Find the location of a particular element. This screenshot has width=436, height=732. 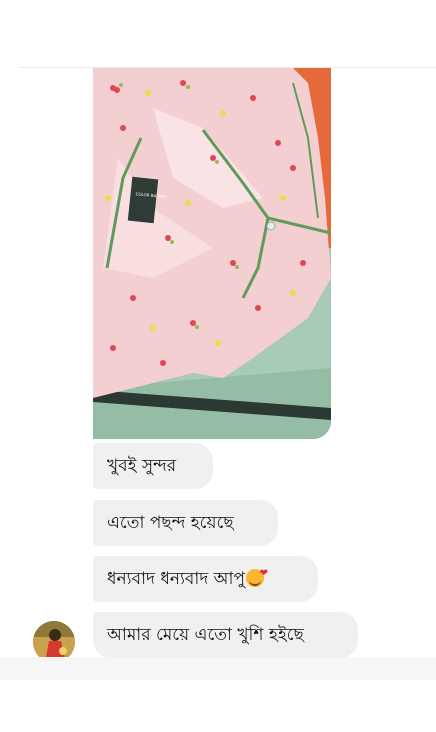

message-bubble: খুবই সুন্দর is located at coordinates (153, 466).